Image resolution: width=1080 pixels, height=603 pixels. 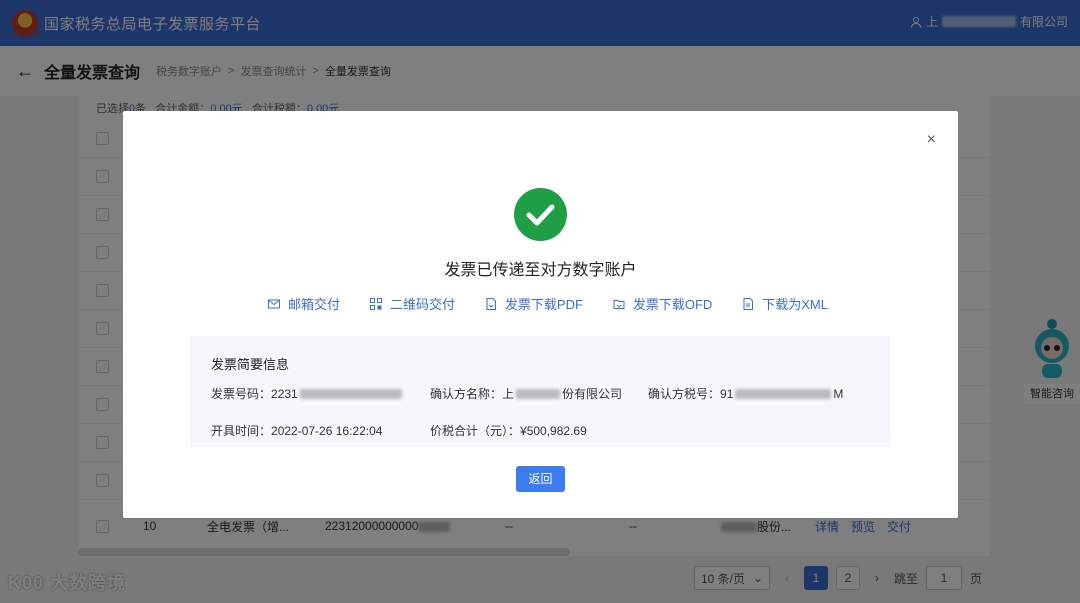 What do you see at coordinates (553, 430) in the screenshot?
I see `total-amount-value: ¥500,982.69` at bounding box center [553, 430].